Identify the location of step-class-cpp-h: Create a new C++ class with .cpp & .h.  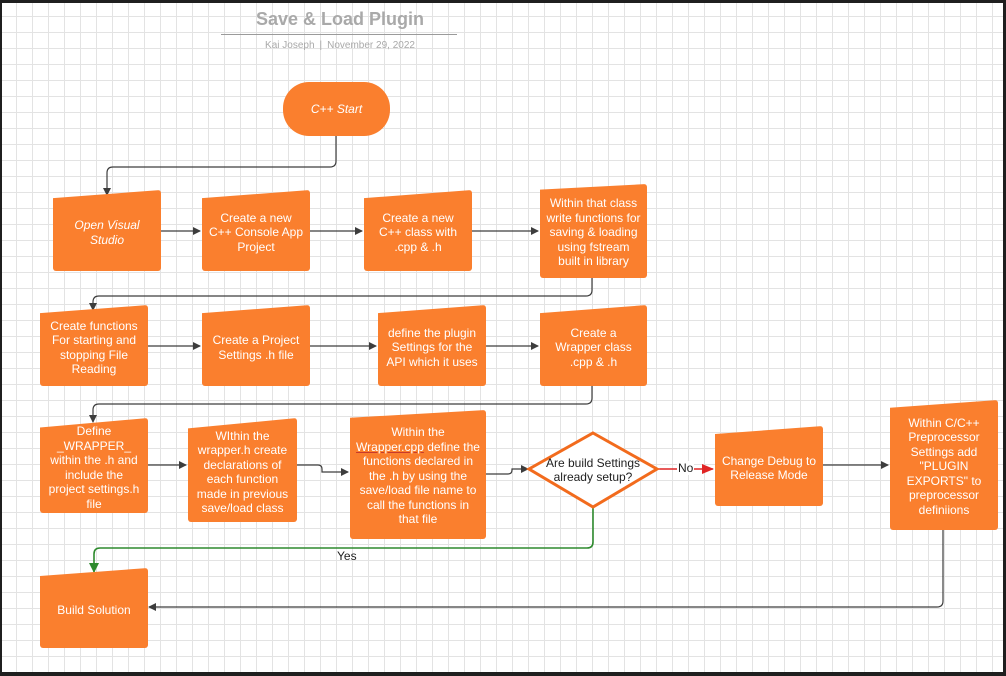
(418, 230).